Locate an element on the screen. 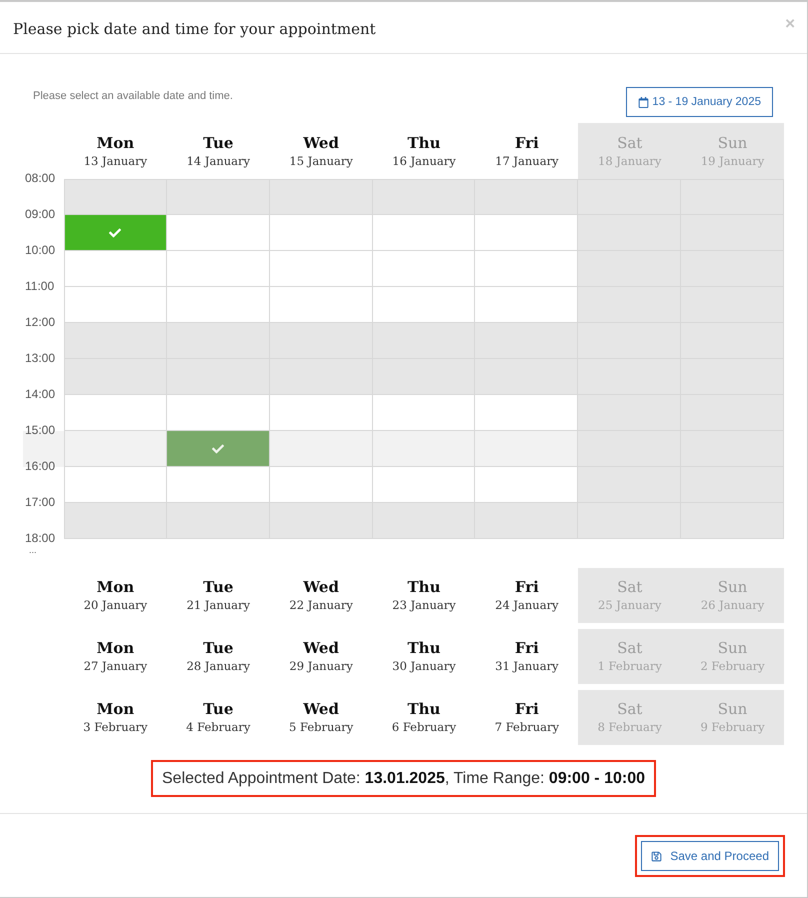 The height and width of the screenshot is (898, 808). time-label: 18:00 is located at coordinates (40, 538).